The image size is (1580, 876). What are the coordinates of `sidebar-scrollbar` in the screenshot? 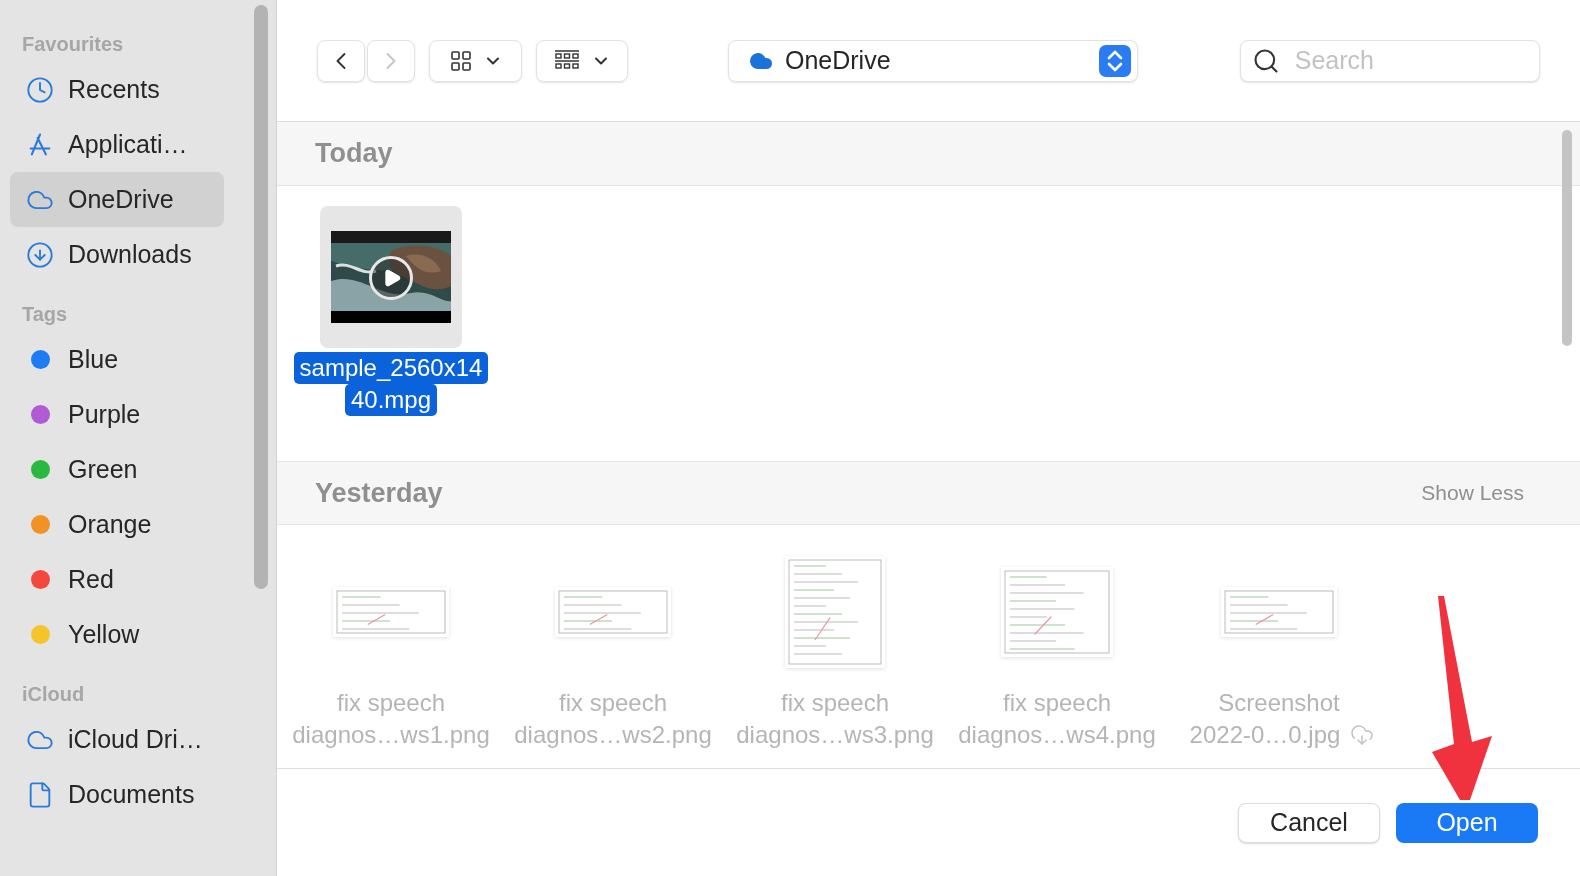 It's located at (261, 297).